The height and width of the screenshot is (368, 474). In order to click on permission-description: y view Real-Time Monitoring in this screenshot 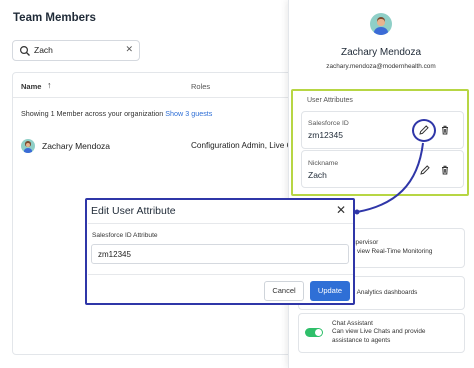, I will do `click(392, 251)`.